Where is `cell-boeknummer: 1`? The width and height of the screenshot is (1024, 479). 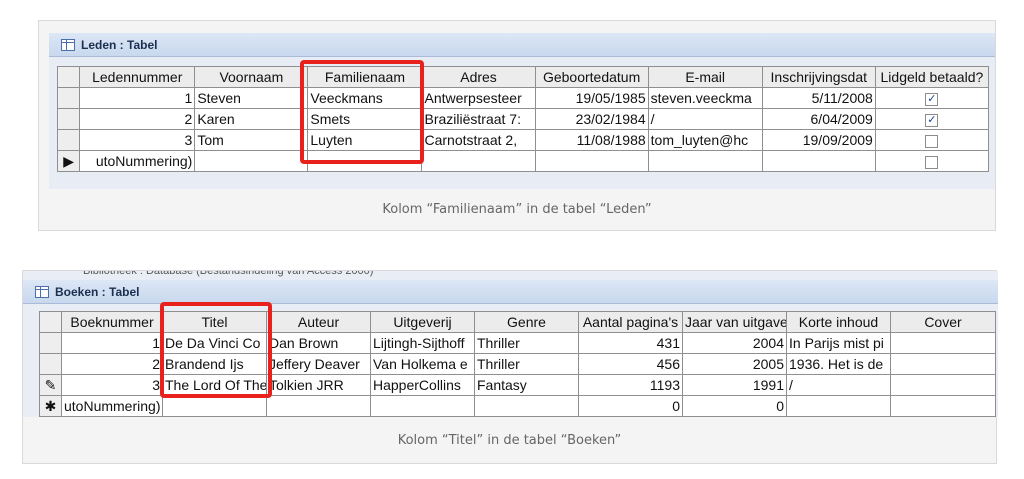 cell-boeknummer: 1 is located at coordinates (112, 343).